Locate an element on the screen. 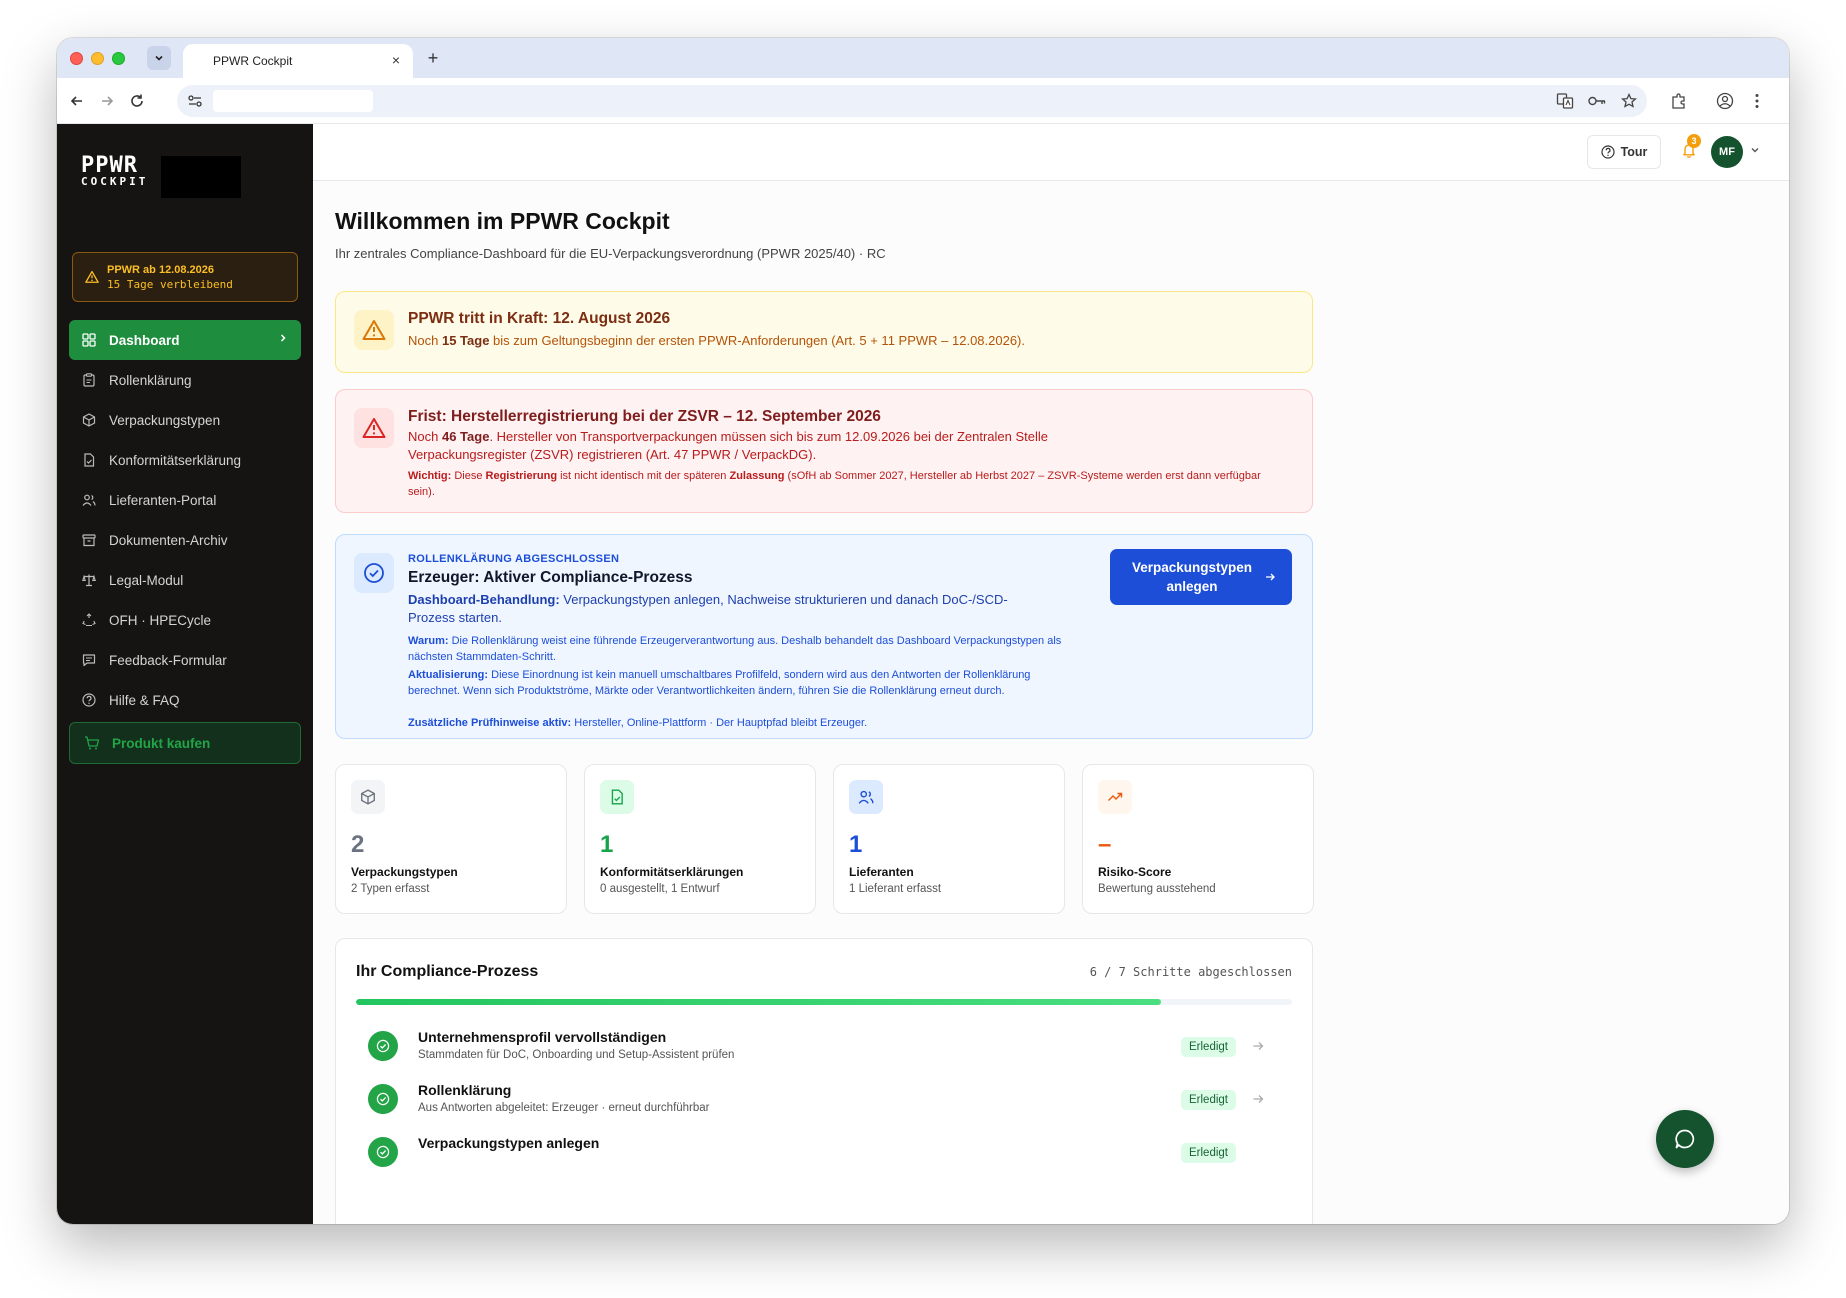 The height and width of the screenshot is (1298, 1846). ppwr-cockpit-logo: PPWR COCKPIT is located at coordinates (113, 171).